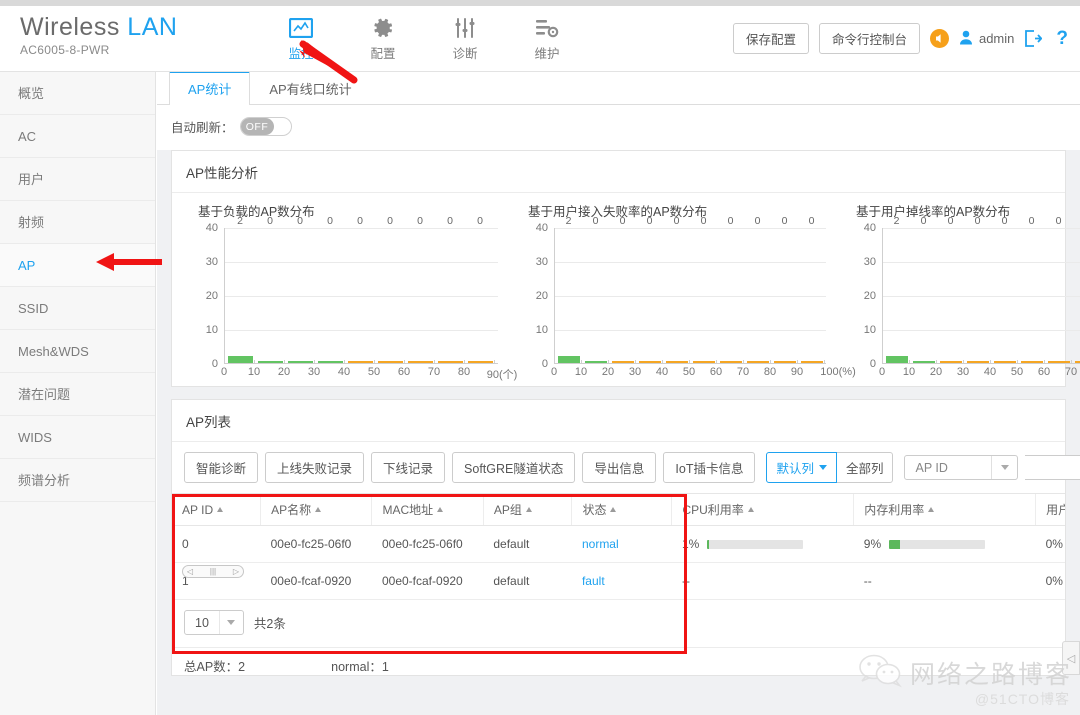  I want to click on nav-item-config: 配置, so click(383, 37).